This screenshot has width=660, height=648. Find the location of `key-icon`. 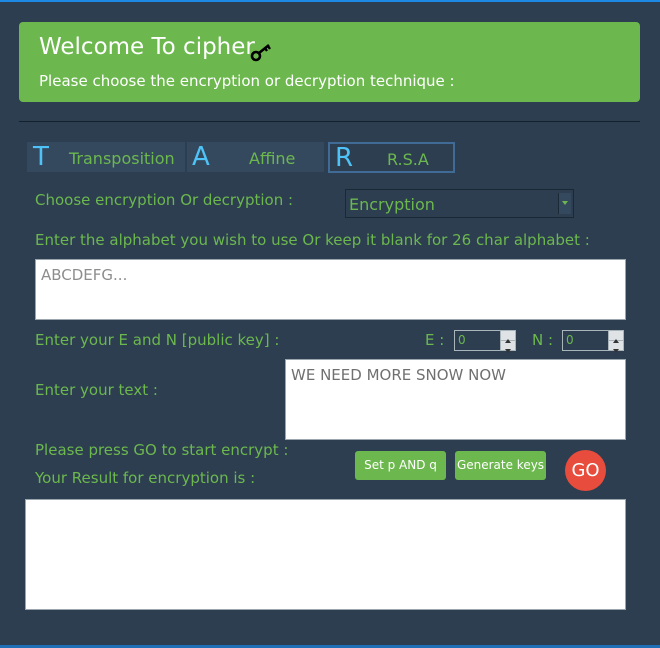

key-icon is located at coordinates (261, 52).